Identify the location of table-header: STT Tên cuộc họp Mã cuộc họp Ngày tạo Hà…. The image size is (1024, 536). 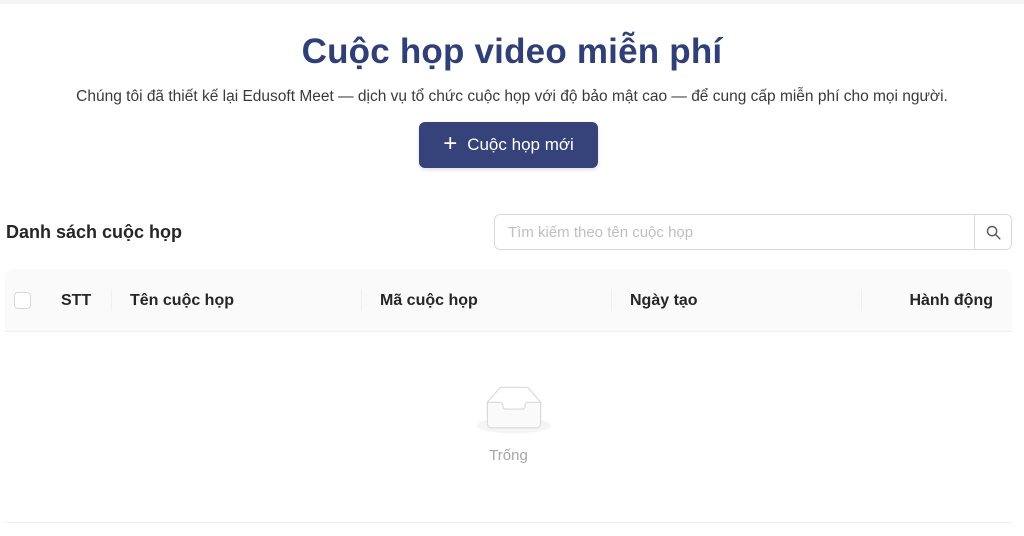
(508, 300).